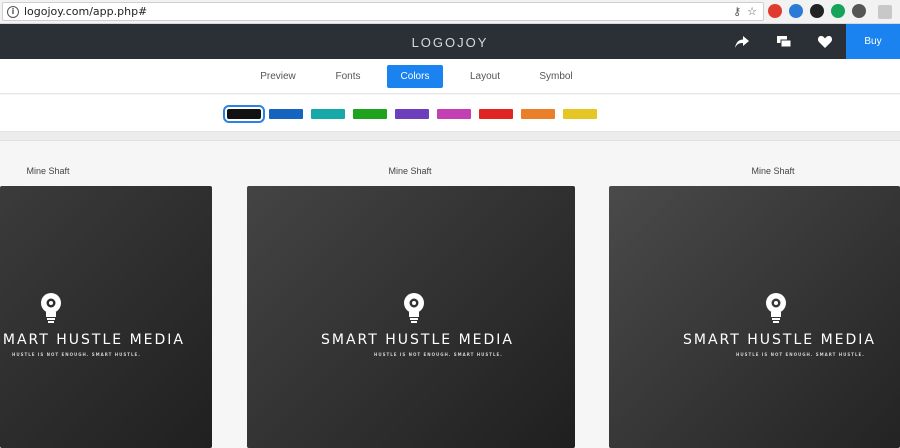 The width and height of the screenshot is (900, 448). What do you see at coordinates (752, 11) in the screenshot?
I see `bookmark-star-icon: ☆` at bounding box center [752, 11].